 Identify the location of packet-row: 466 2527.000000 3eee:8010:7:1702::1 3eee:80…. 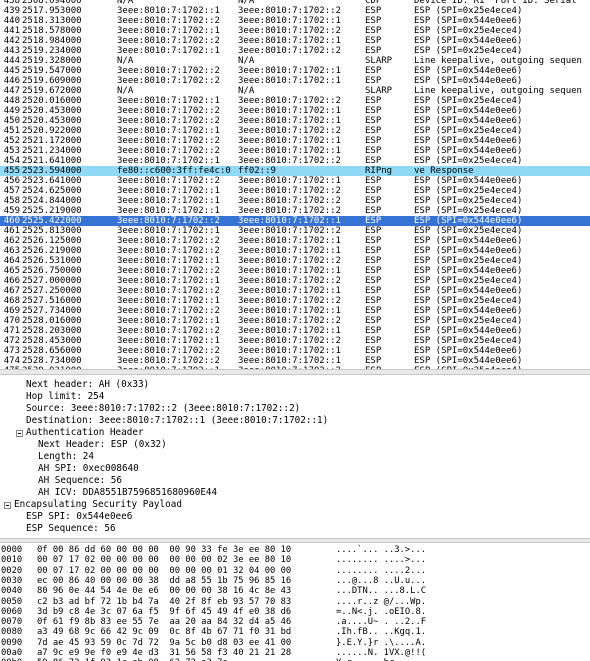
(295, 281).